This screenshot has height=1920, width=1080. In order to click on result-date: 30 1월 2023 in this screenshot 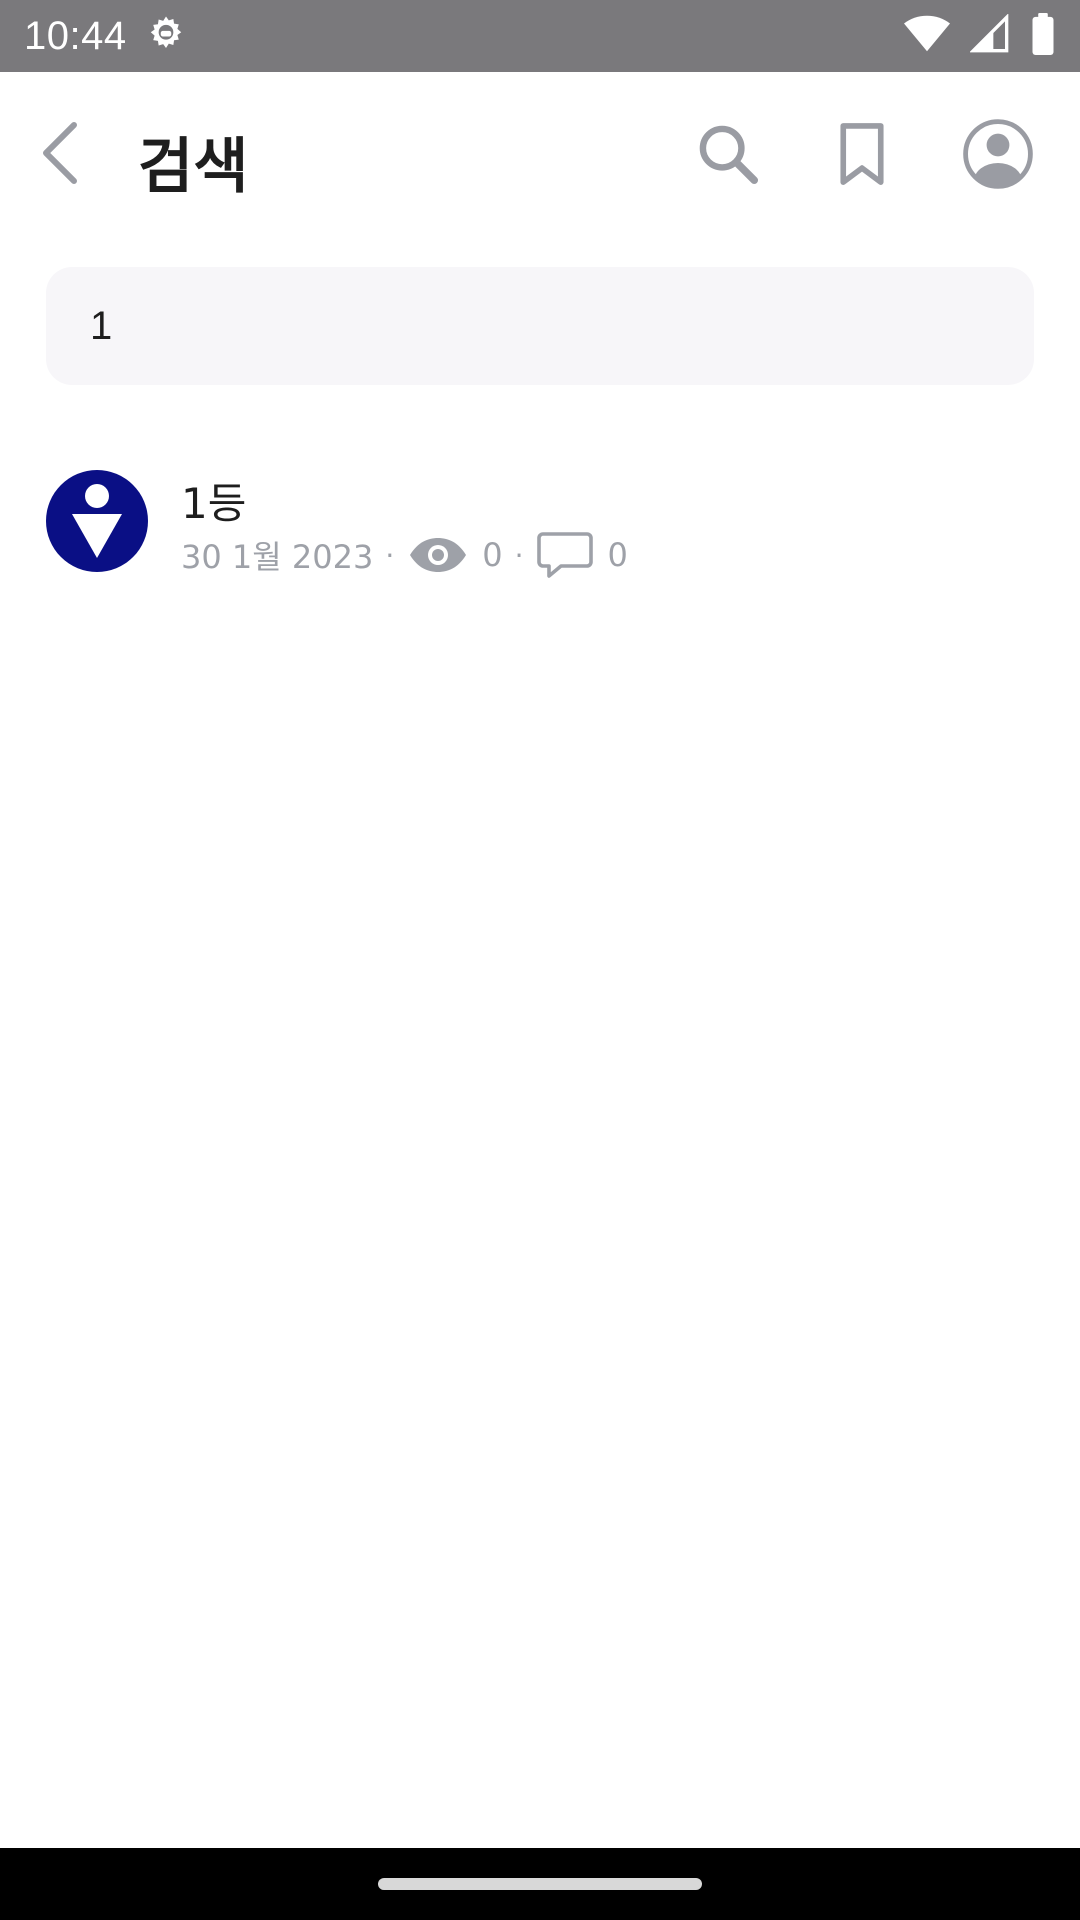, I will do `click(277, 557)`.